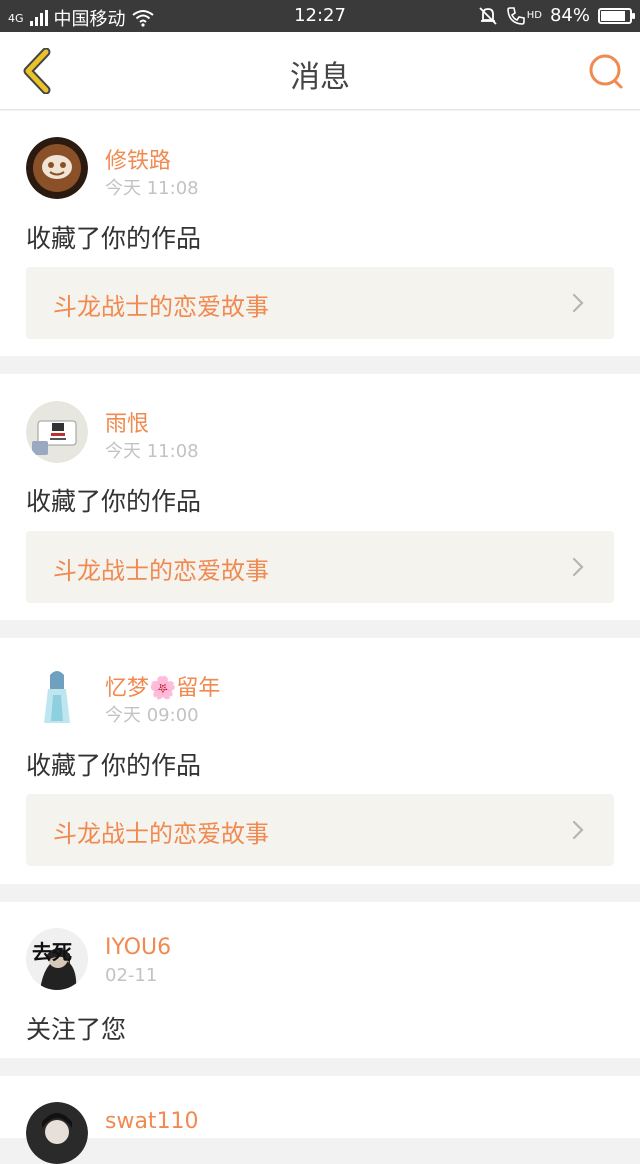  I want to click on battery-icon, so click(616, 15).